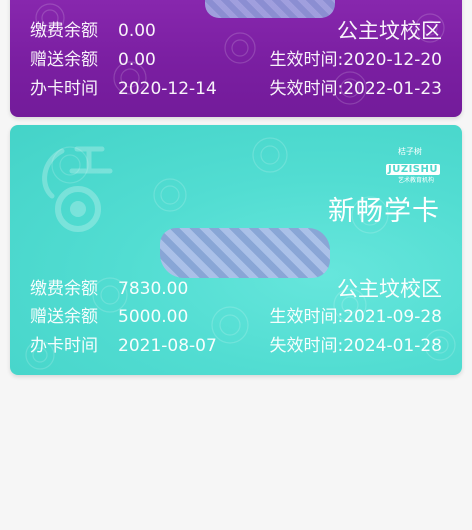 The height and width of the screenshot is (530, 472). I want to click on brand-logo: 桔子树 JUZISHU 艺术教育机构, so click(404, 166).